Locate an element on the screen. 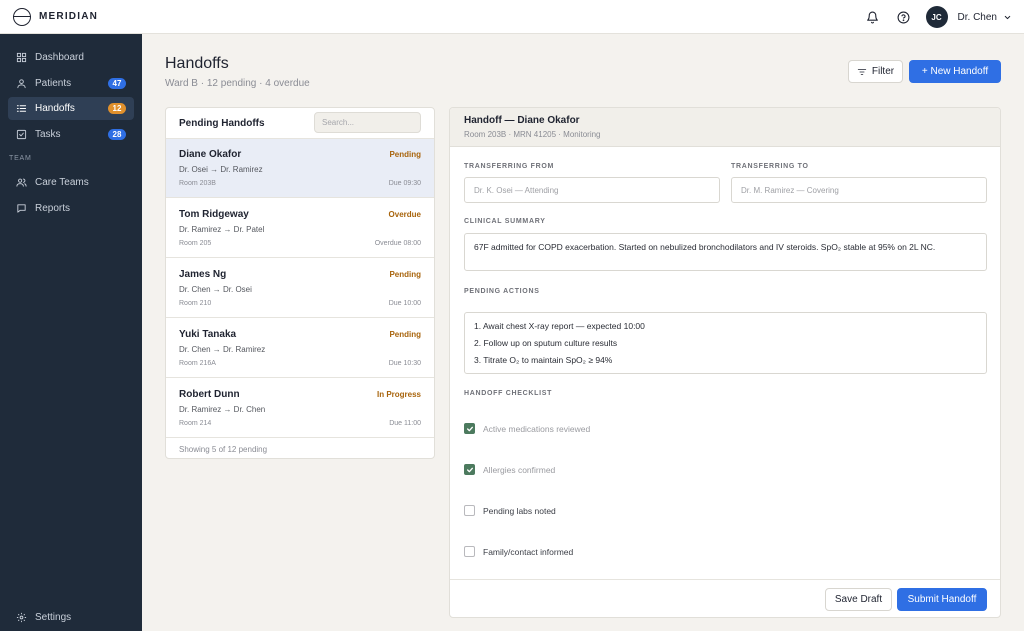  checklist-label-text: Family/contact informed is located at coordinates (528, 551).